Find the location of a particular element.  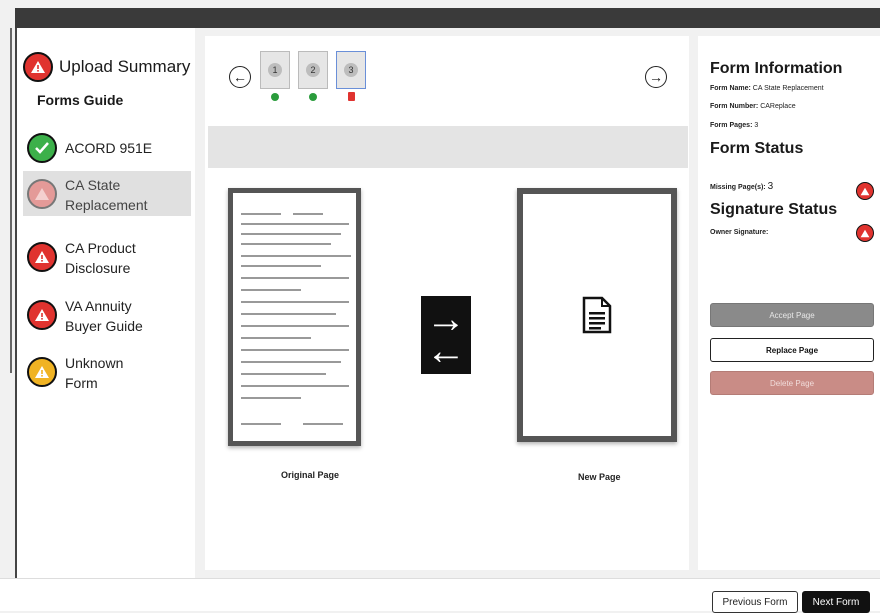

signature-status-title: Signature Status is located at coordinates (774, 209).